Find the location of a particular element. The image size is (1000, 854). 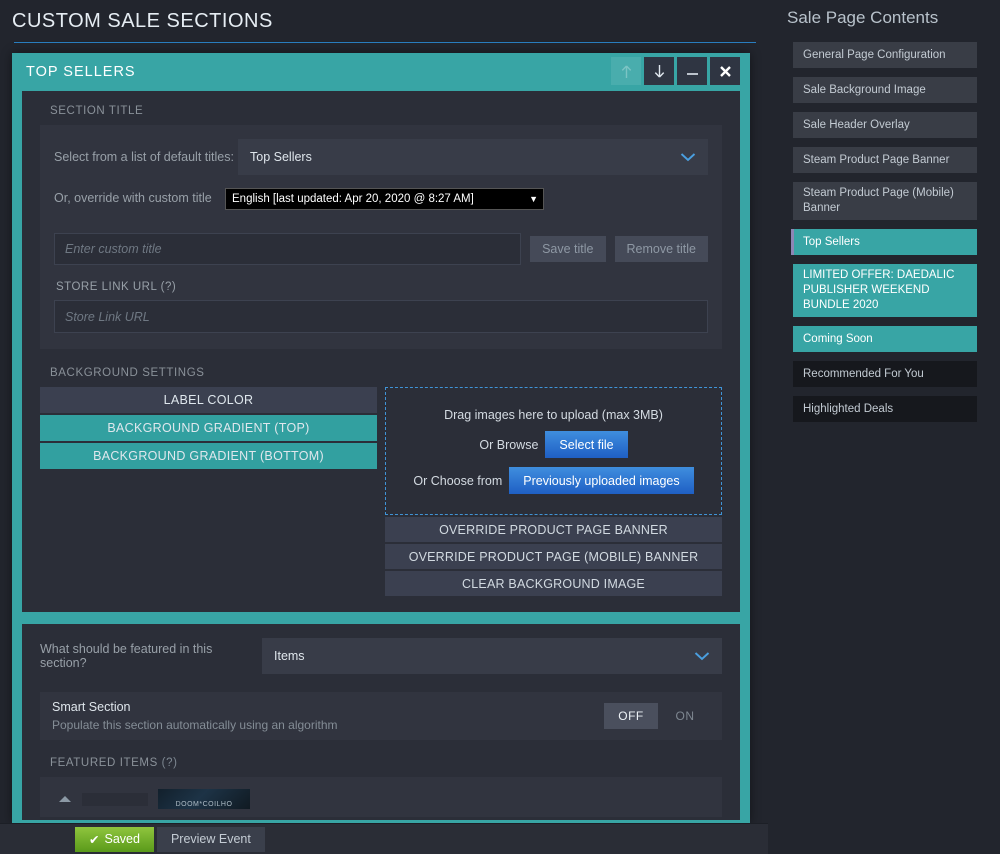

save-title-button: Save title is located at coordinates (568, 249).